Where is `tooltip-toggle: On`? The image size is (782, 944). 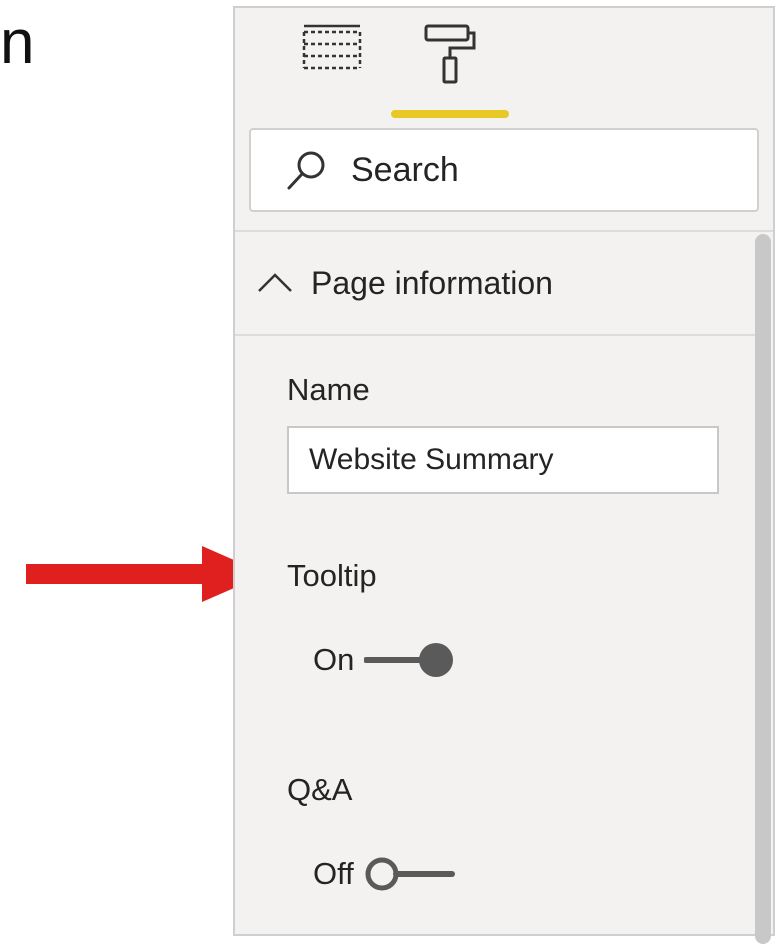
tooltip-toggle: On is located at coordinates (384, 660).